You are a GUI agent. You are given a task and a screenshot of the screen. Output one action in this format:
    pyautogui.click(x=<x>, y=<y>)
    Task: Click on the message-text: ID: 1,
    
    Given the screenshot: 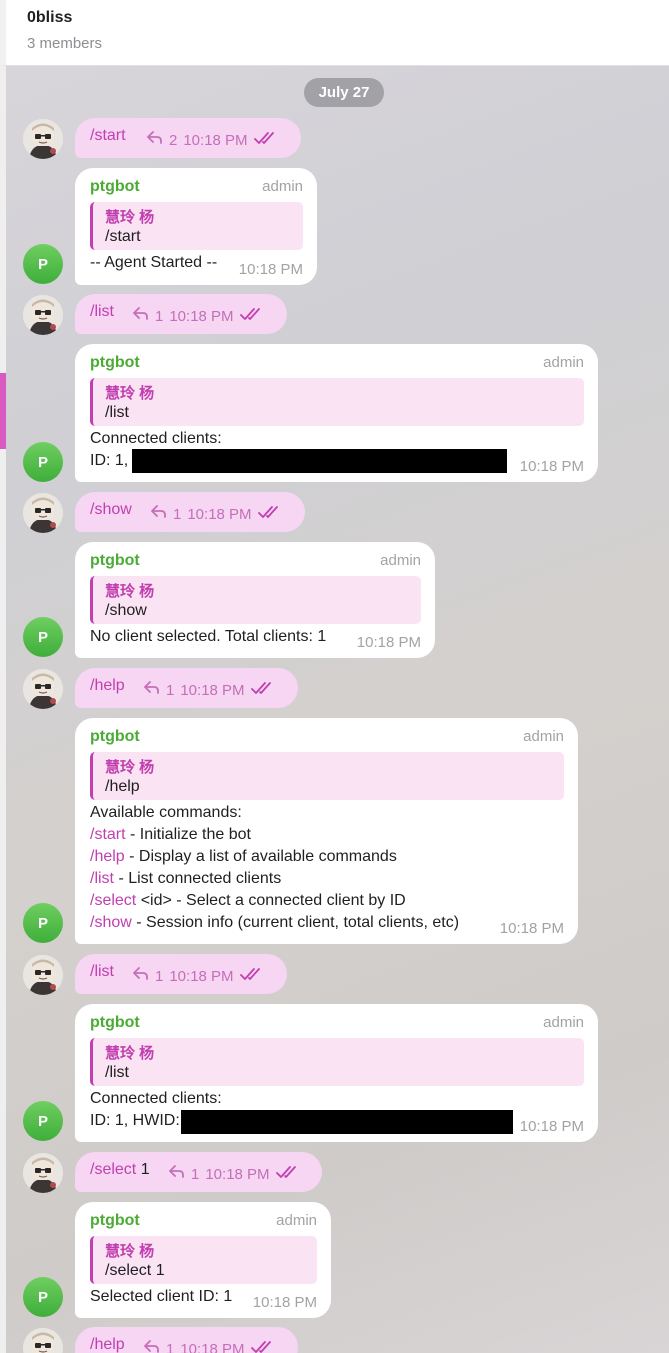 What is the action you would take?
    pyautogui.click(x=109, y=460)
    